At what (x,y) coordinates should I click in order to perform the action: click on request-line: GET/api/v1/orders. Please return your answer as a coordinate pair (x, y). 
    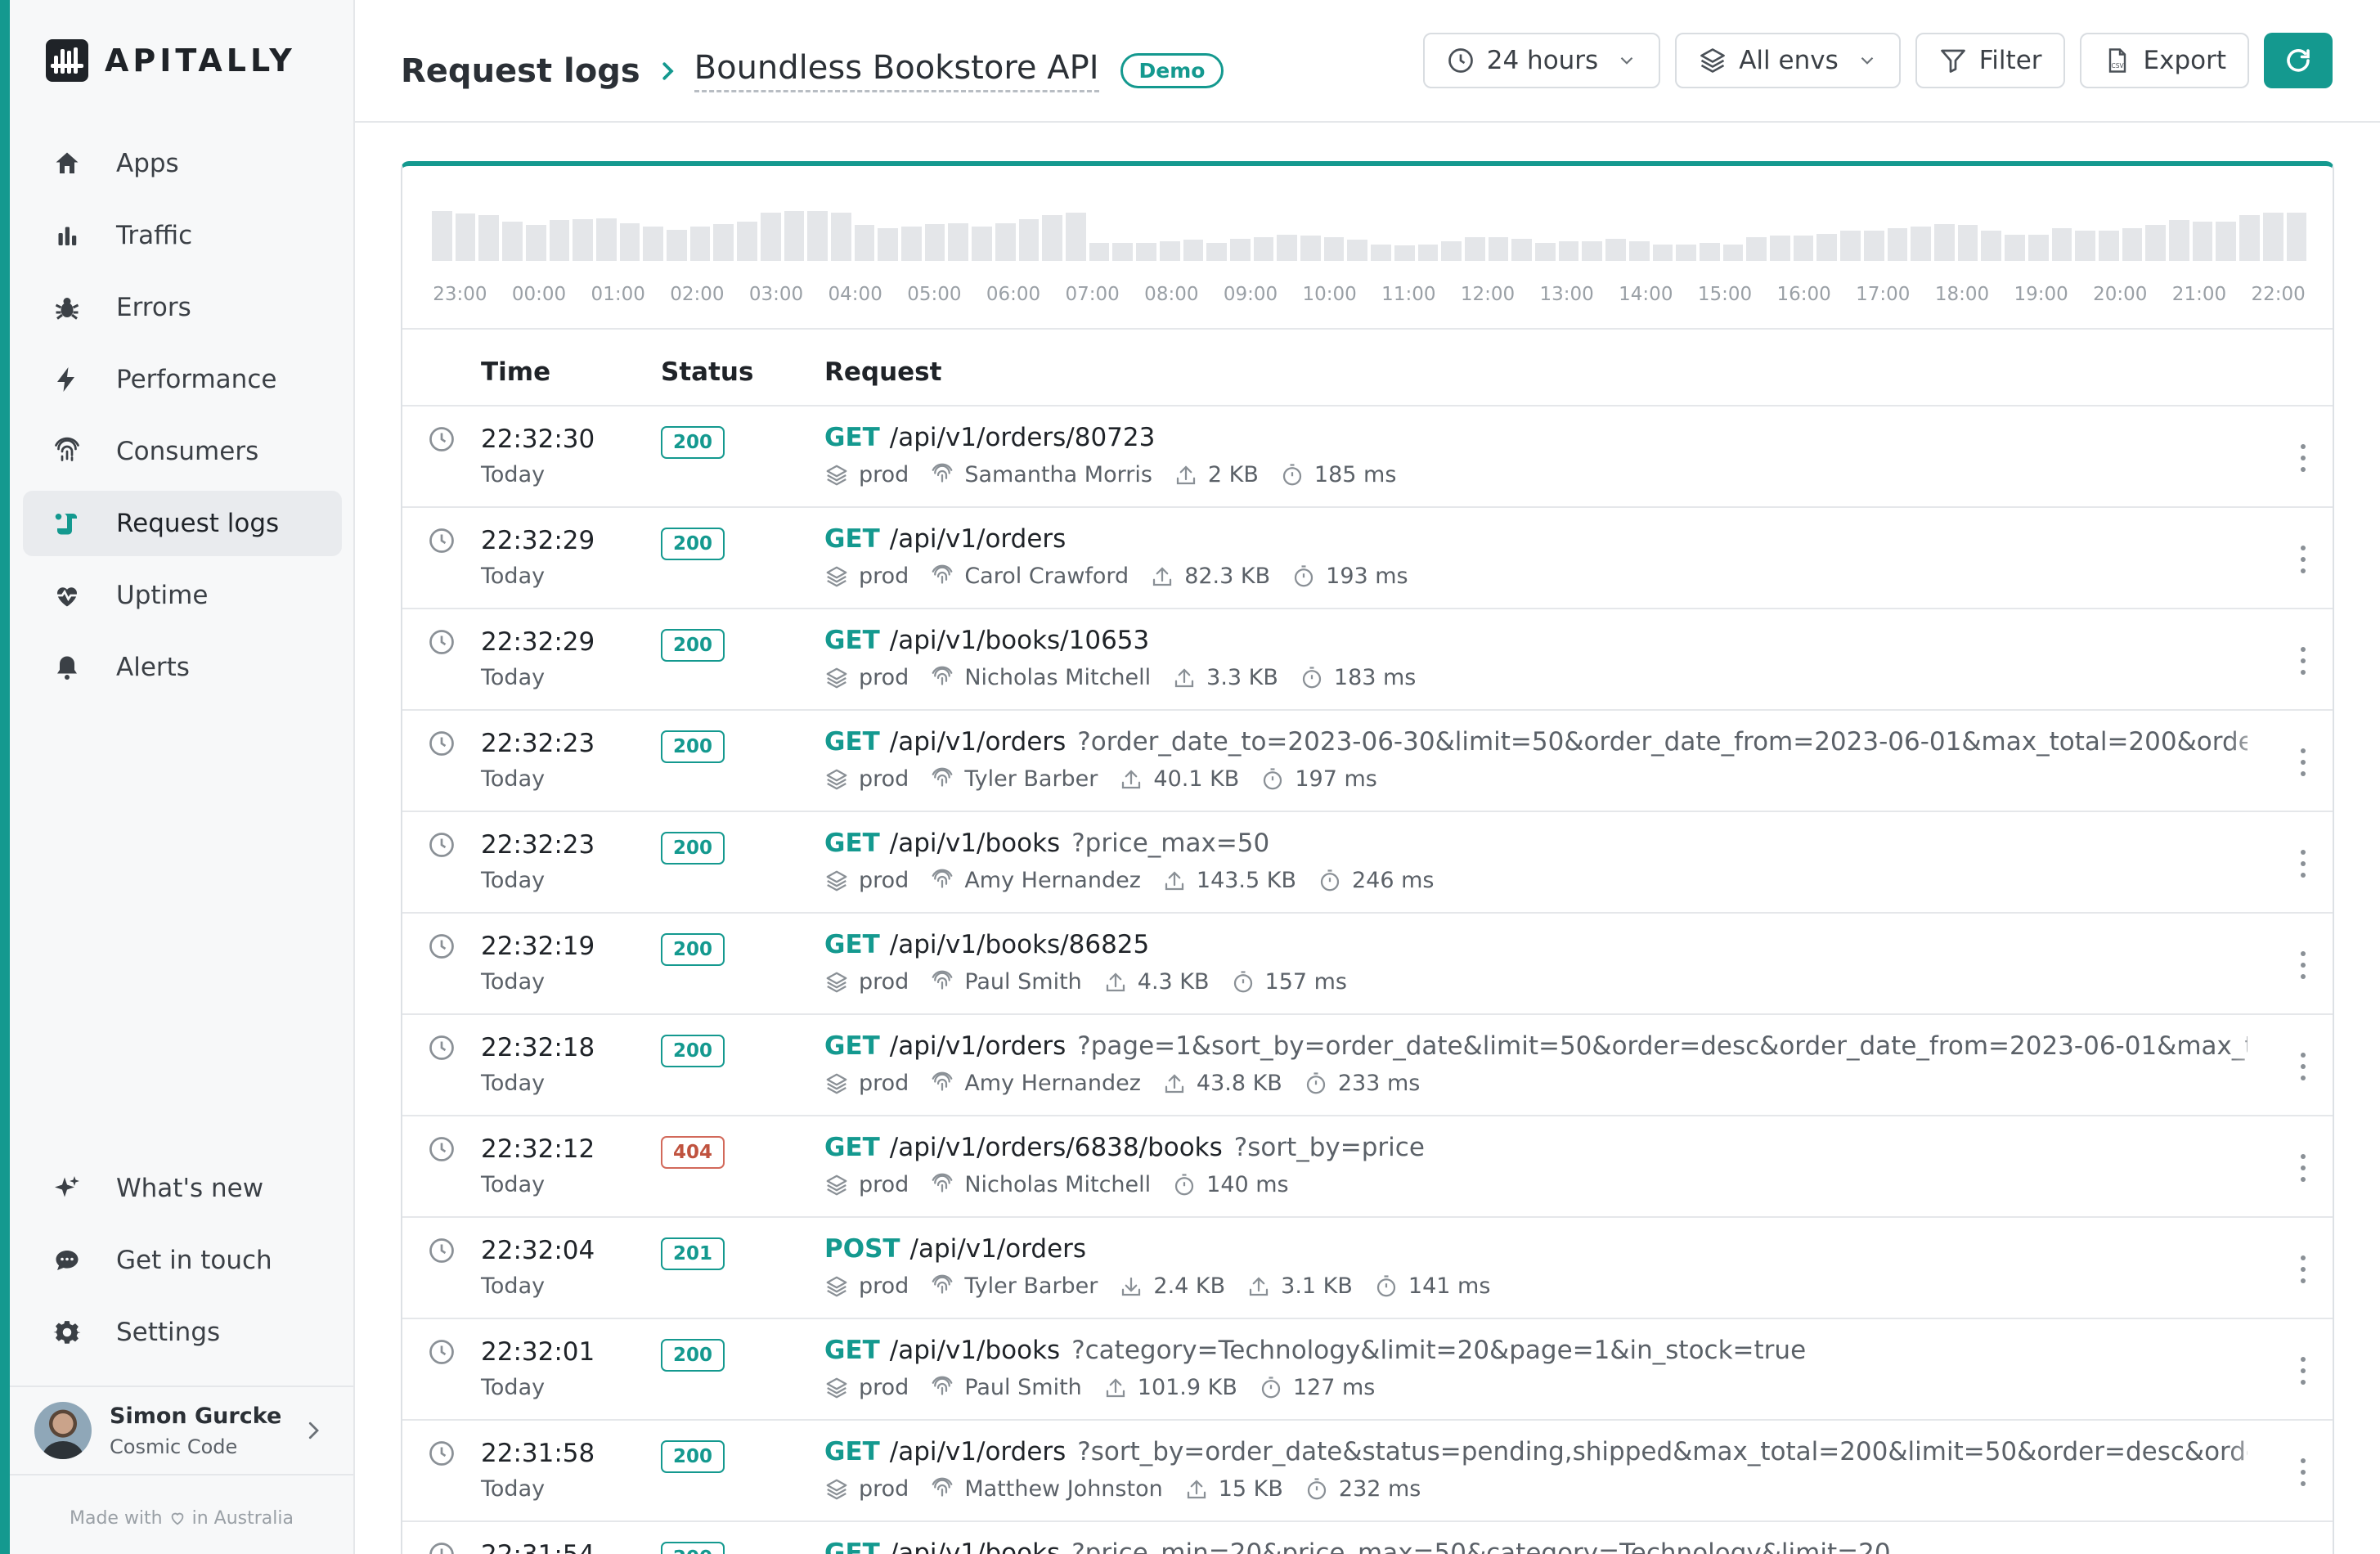
    Looking at the image, I should click on (1536, 539).